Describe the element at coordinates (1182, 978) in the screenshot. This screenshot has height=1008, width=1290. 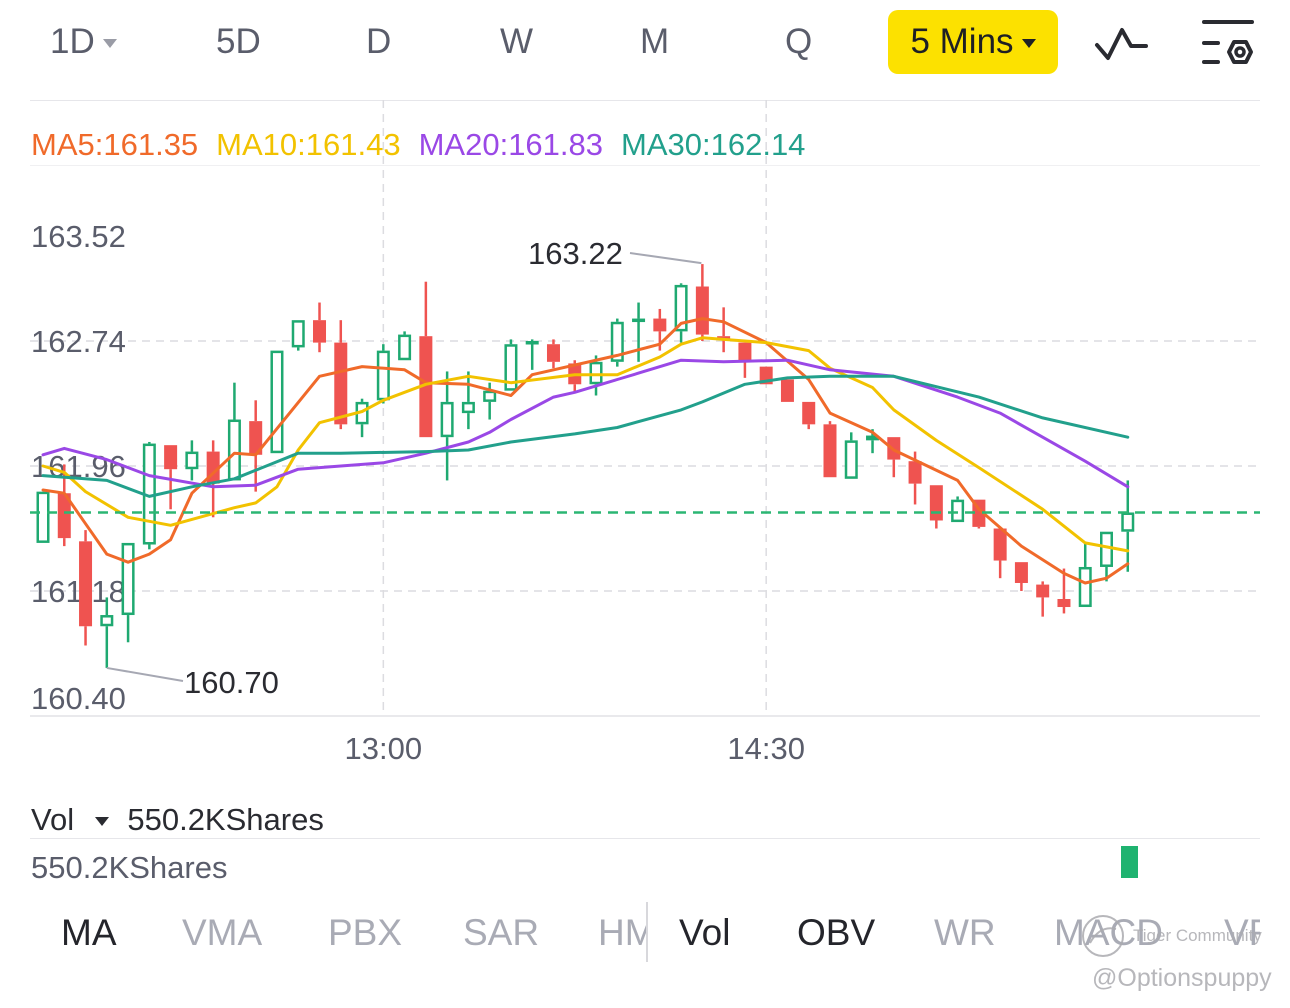
I see `watermark-user: @Optionspuppy` at that location.